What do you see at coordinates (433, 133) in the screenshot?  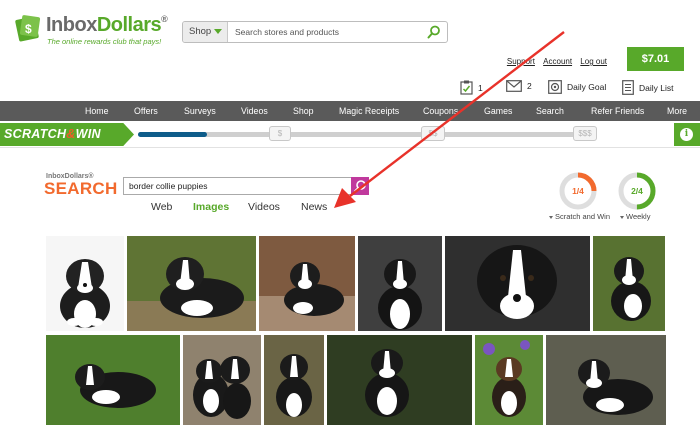 I see `reward-marker-2: $$` at bounding box center [433, 133].